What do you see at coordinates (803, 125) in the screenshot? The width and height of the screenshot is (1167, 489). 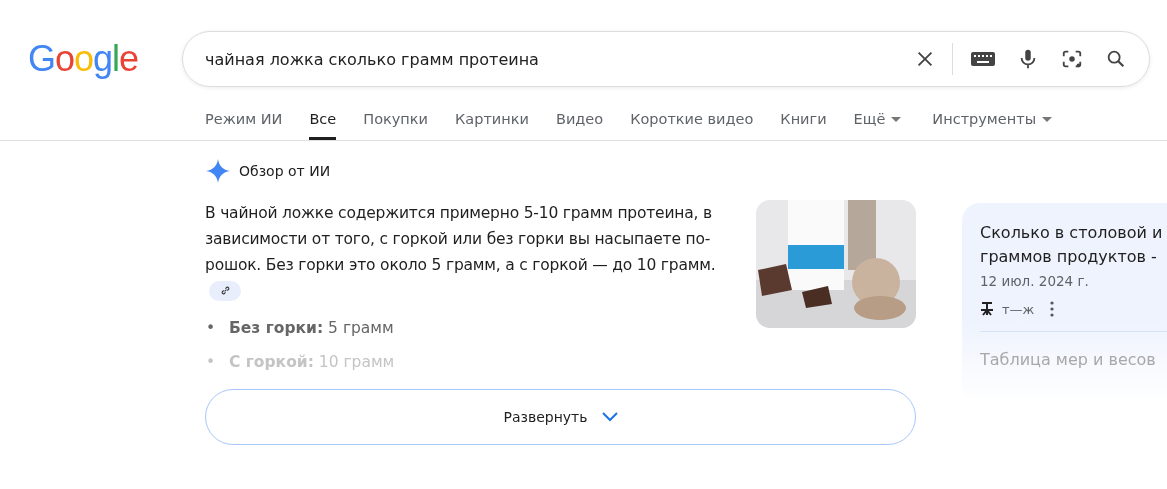 I see `search-tab: Книги` at bounding box center [803, 125].